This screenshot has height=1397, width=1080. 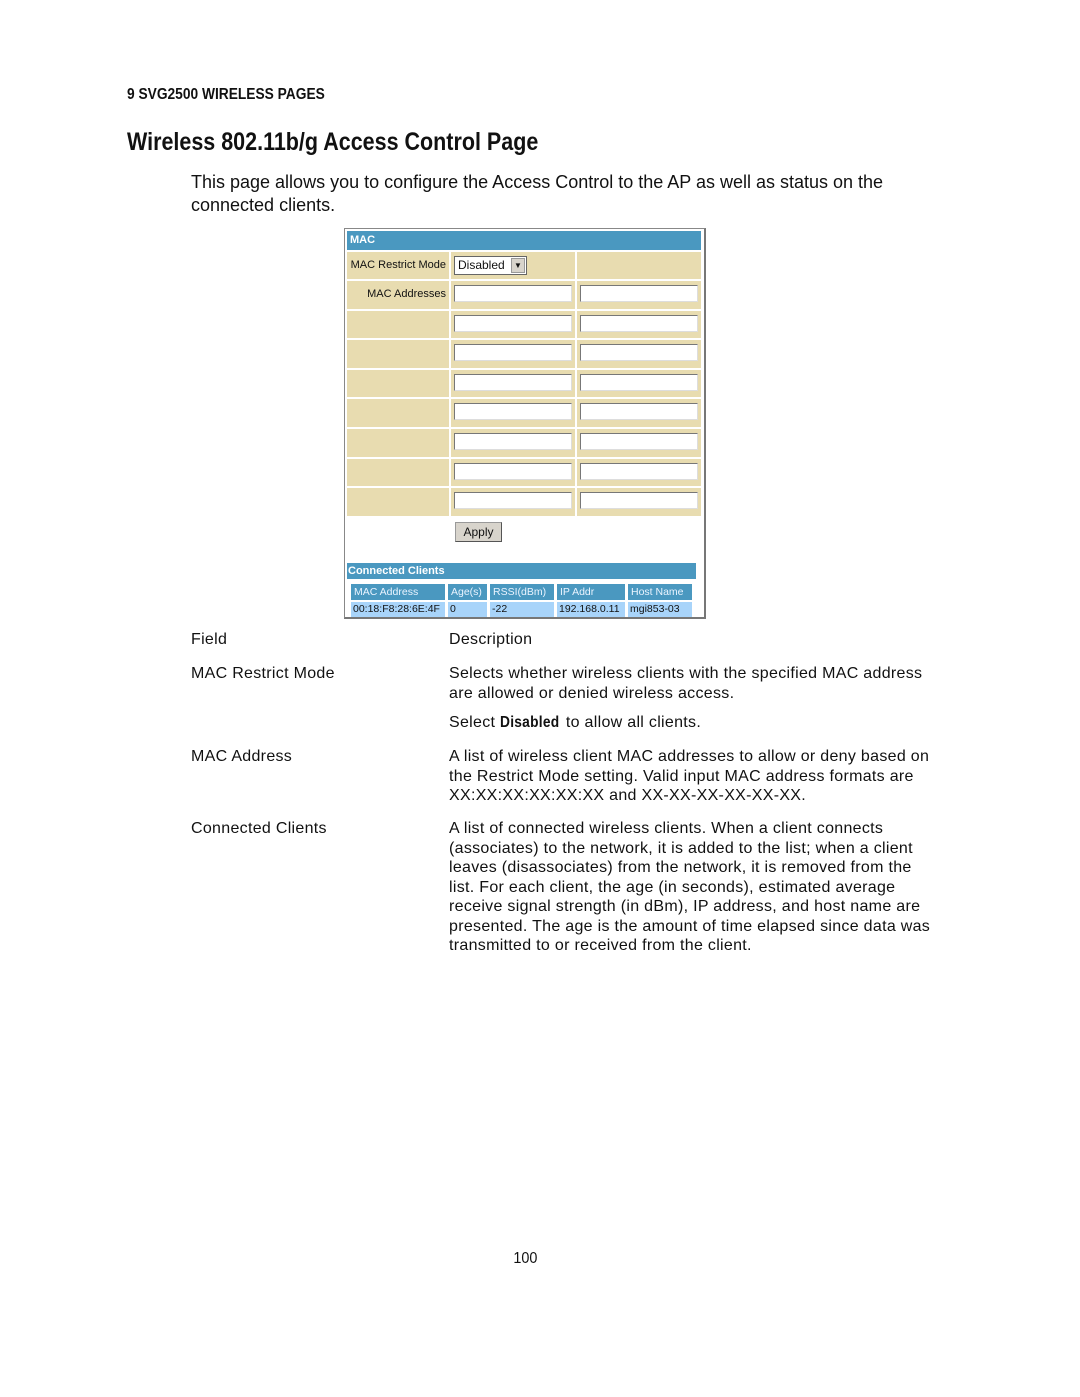 What do you see at coordinates (660, 609) in the screenshot?
I see `client-host: mgi853-03` at bounding box center [660, 609].